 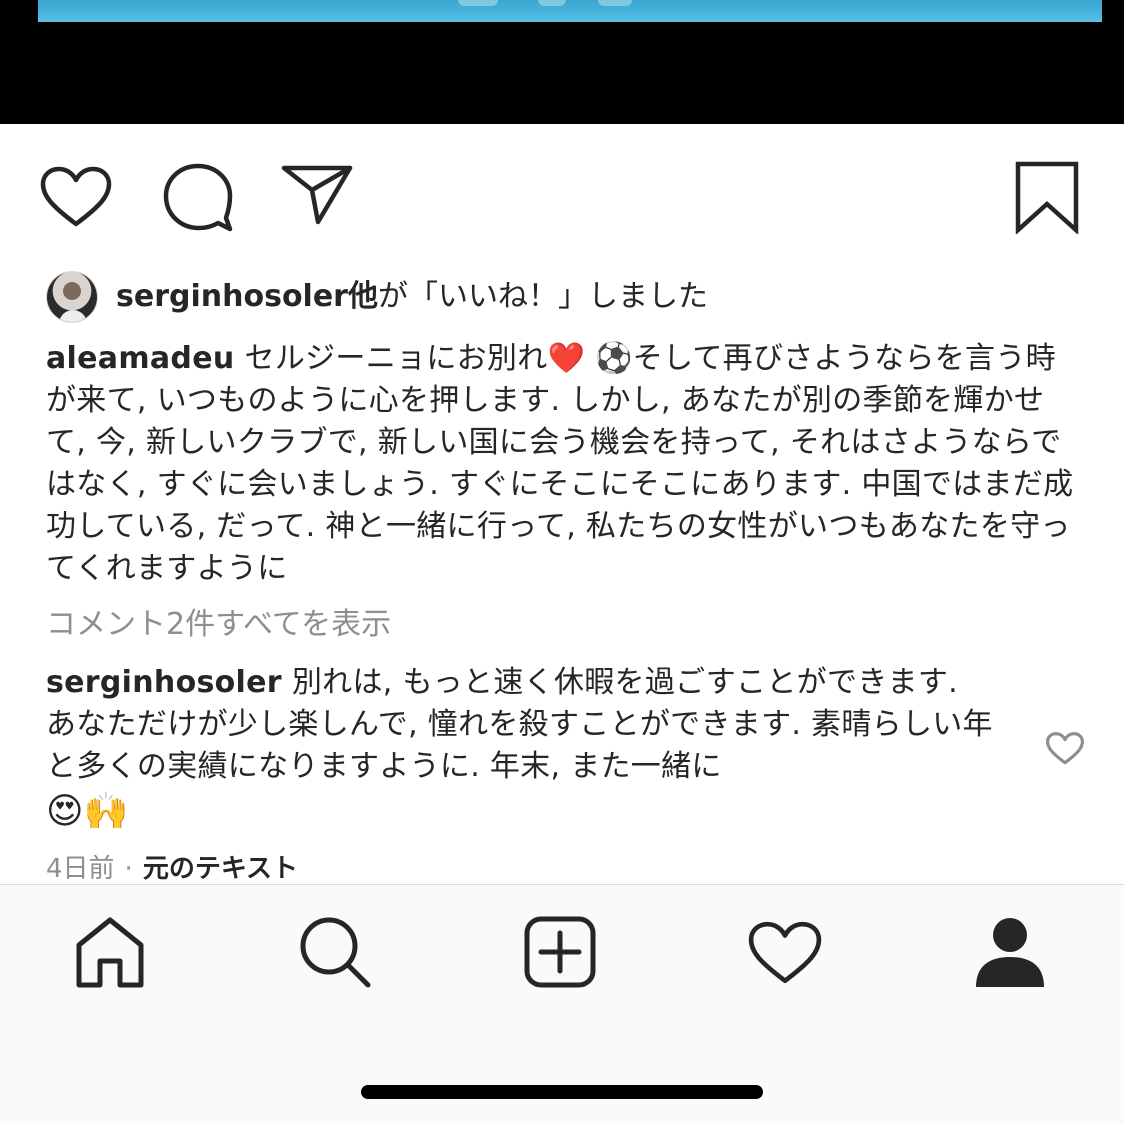 I want to click on see-original-link: 元のテキスト, so click(x=220, y=869).